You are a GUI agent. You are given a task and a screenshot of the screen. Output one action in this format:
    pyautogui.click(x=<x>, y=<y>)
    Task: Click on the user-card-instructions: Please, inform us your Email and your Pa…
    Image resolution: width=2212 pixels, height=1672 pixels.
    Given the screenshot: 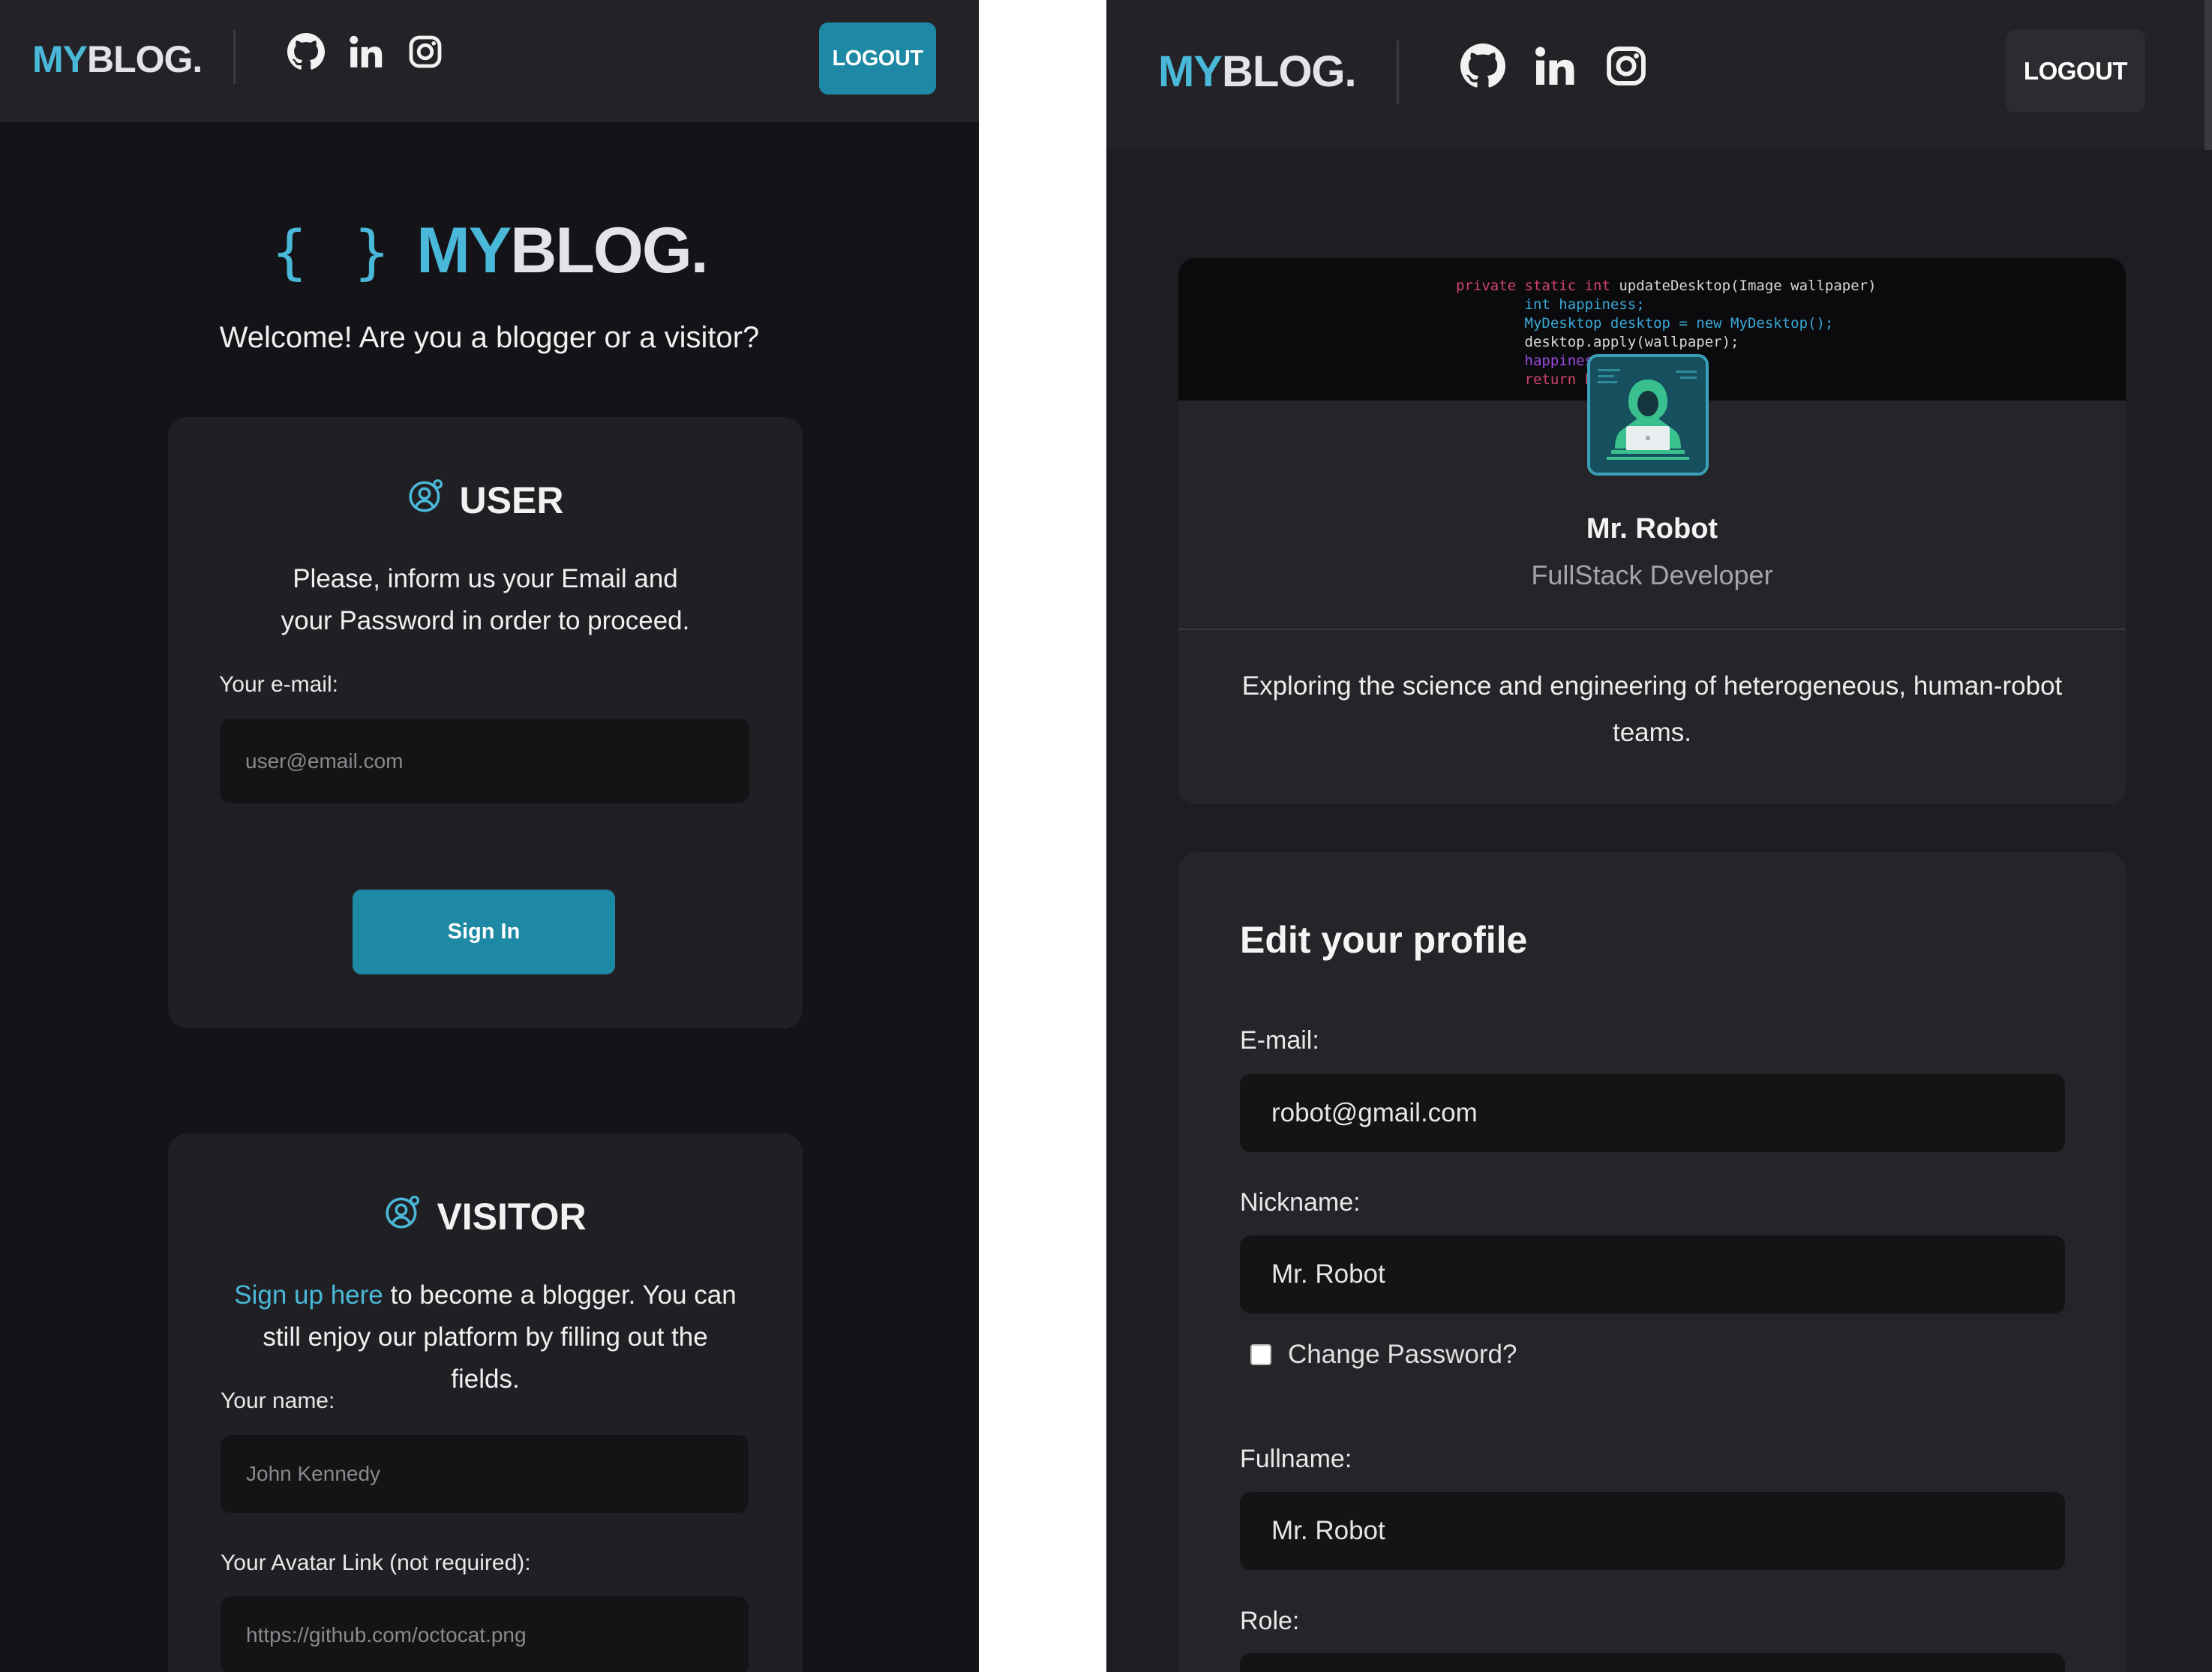 What is the action you would take?
    pyautogui.click(x=485, y=599)
    